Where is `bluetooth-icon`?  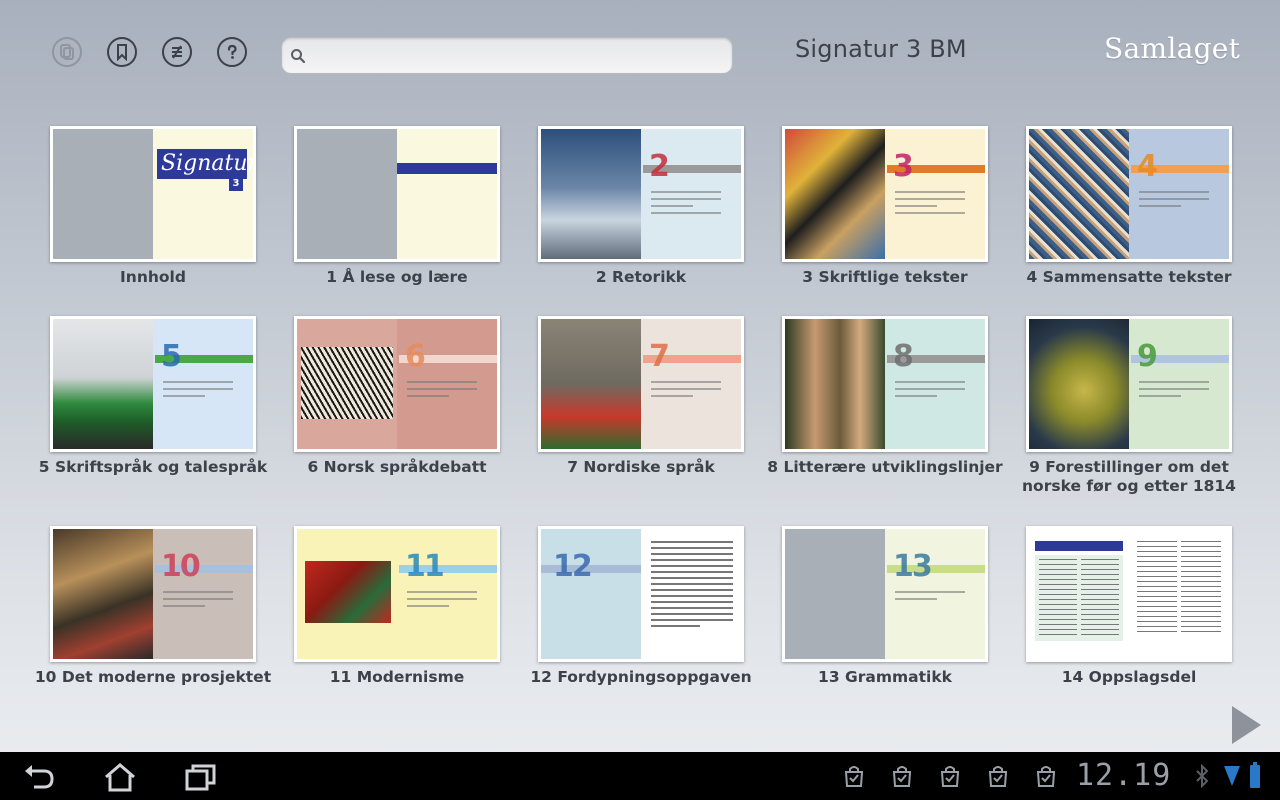
bluetooth-icon is located at coordinates (1202, 776).